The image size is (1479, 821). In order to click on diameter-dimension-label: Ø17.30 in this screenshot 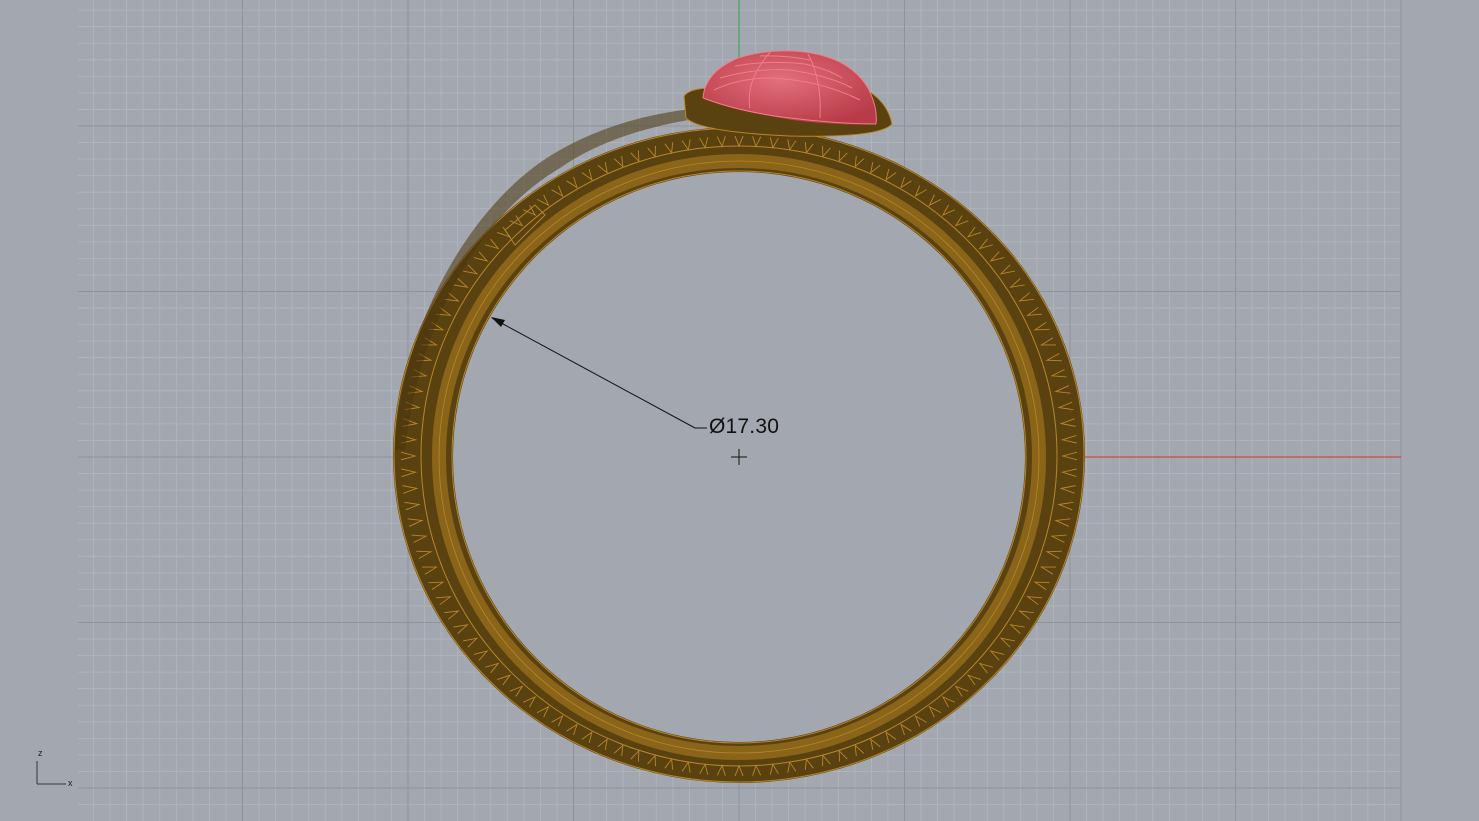, I will do `click(744, 427)`.